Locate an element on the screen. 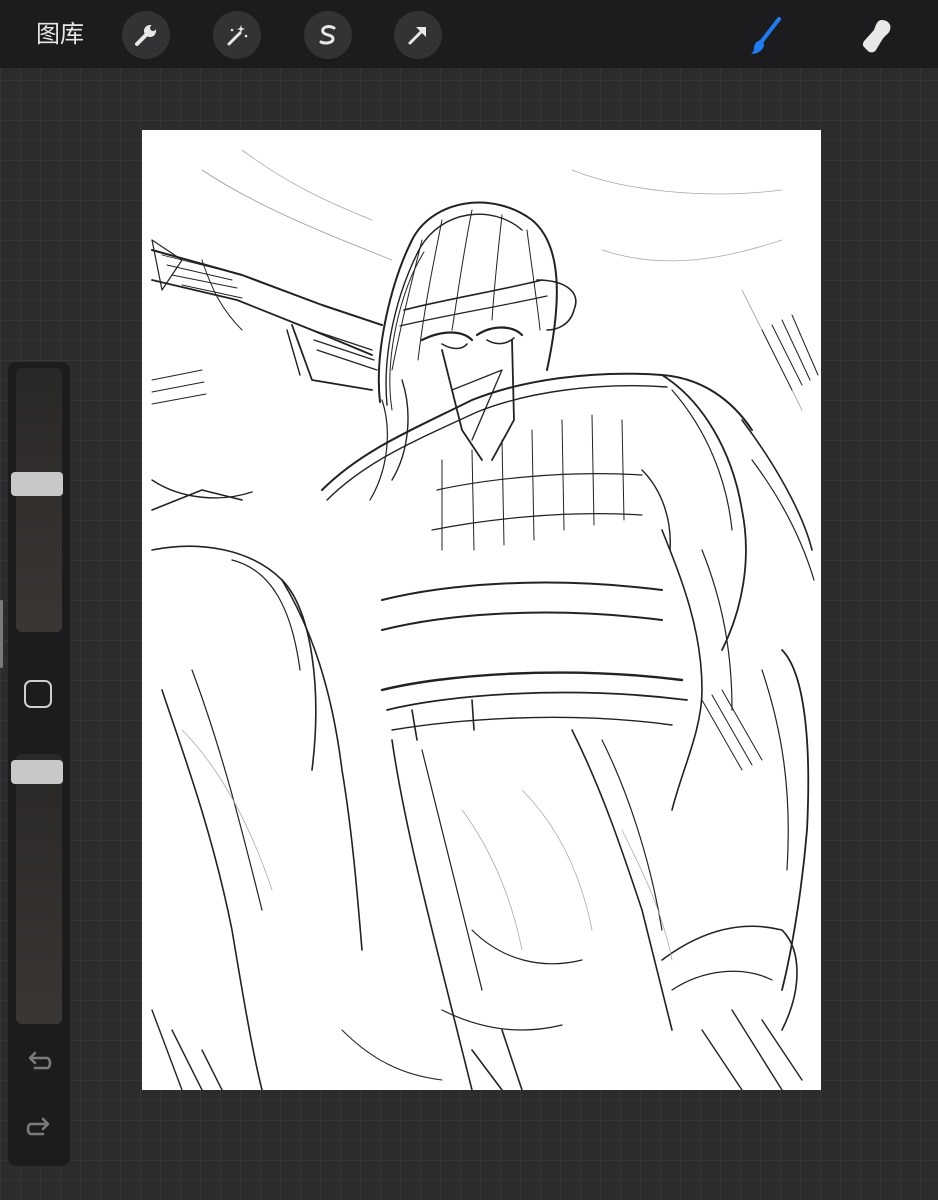 Image resolution: width=938 pixels, height=1200 pixels. selection-button is located at coordinates (328, 35).